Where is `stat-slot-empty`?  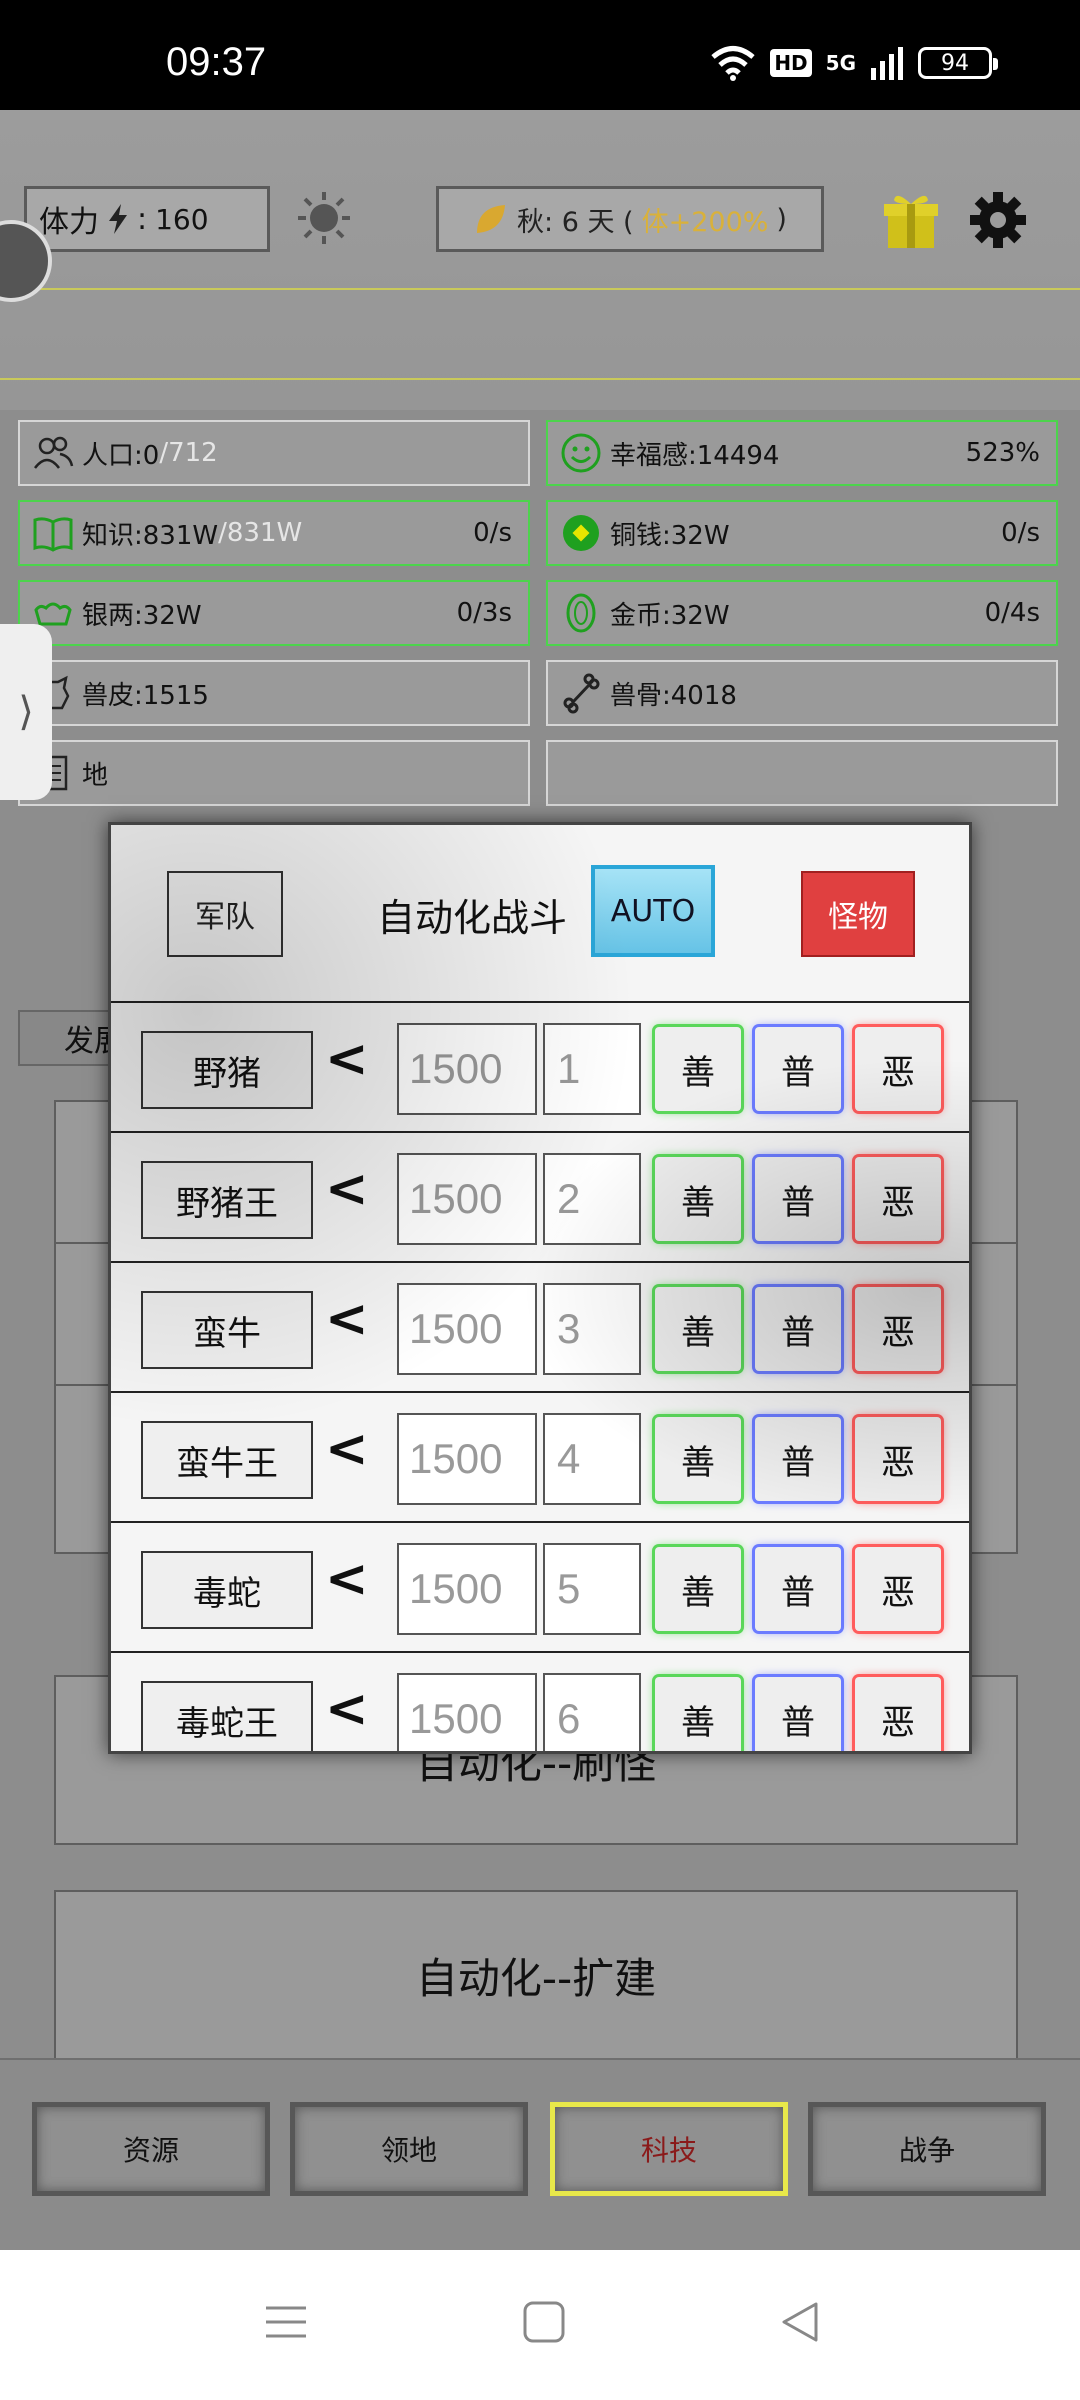 stat-slot-empty is located at coordinates (802, 773).